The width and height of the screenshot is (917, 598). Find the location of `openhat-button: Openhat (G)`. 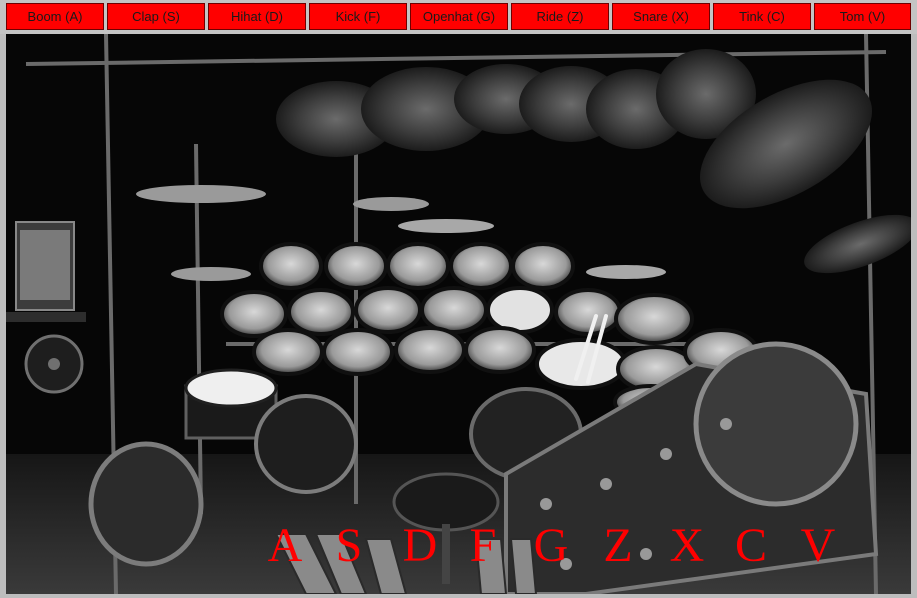

openhat-button: Openhat (G) is located at coordinates (459, 16).